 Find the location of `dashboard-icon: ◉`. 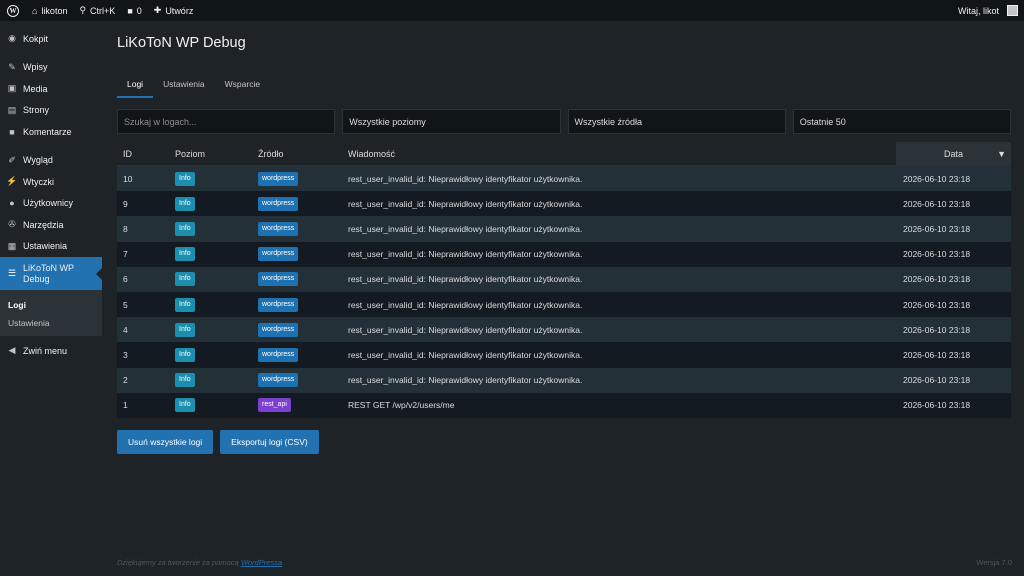

dashboard-icon: ◉ is located at coordinates (12, 38).